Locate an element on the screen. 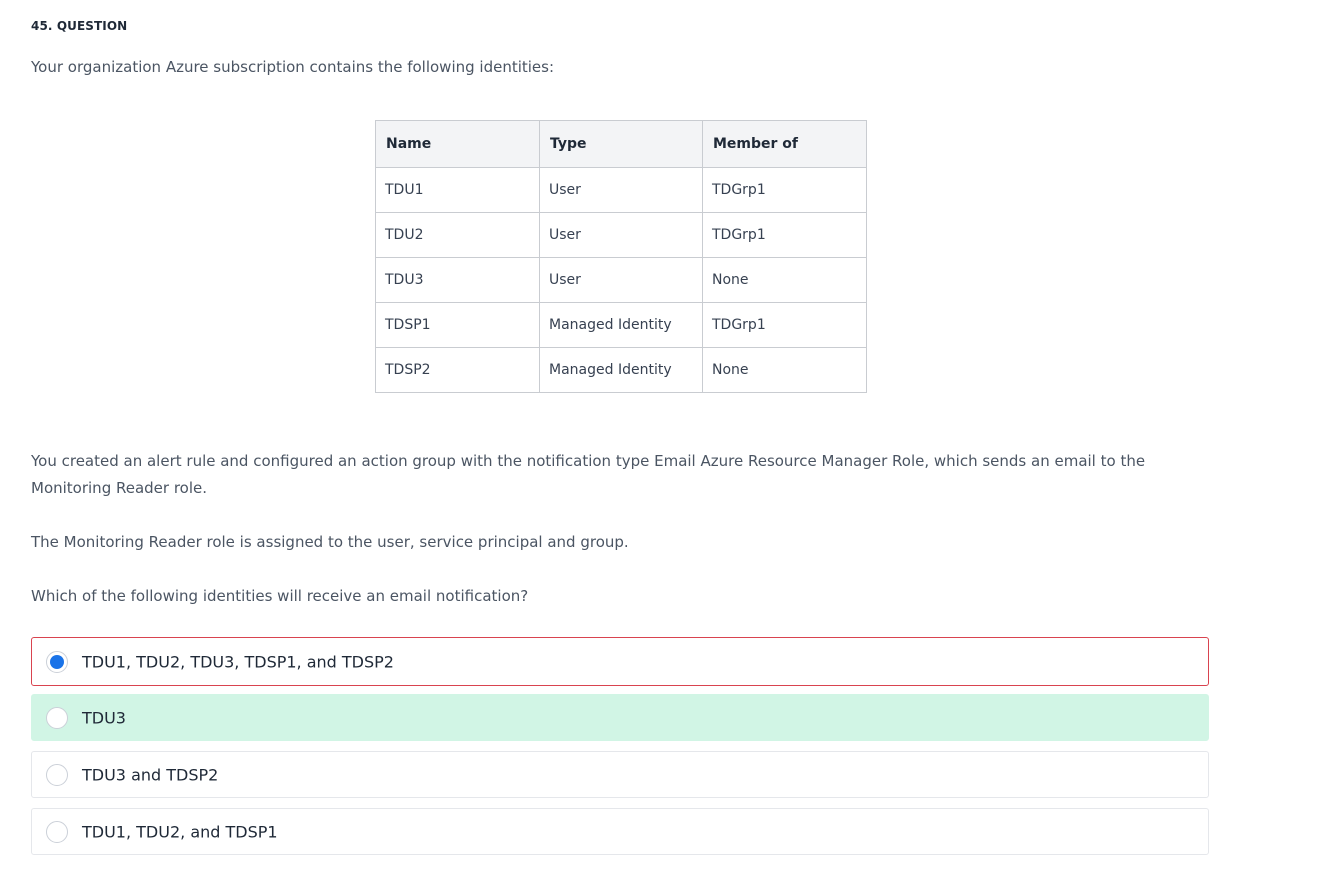  answer-option-label: TDU3 is located at coordinates (104, 717).